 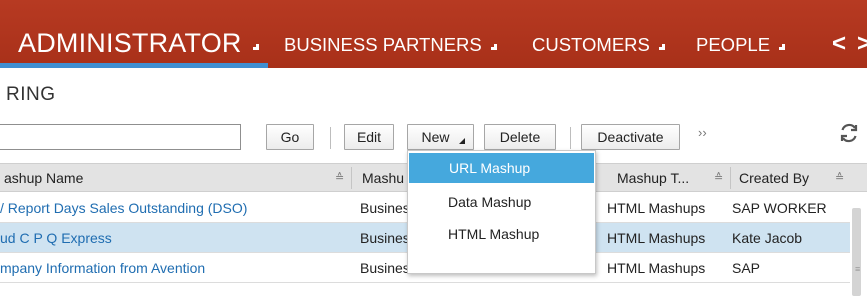 I want to click on column-header-mashup-name: ashup Name, so click(x=43, y=178).